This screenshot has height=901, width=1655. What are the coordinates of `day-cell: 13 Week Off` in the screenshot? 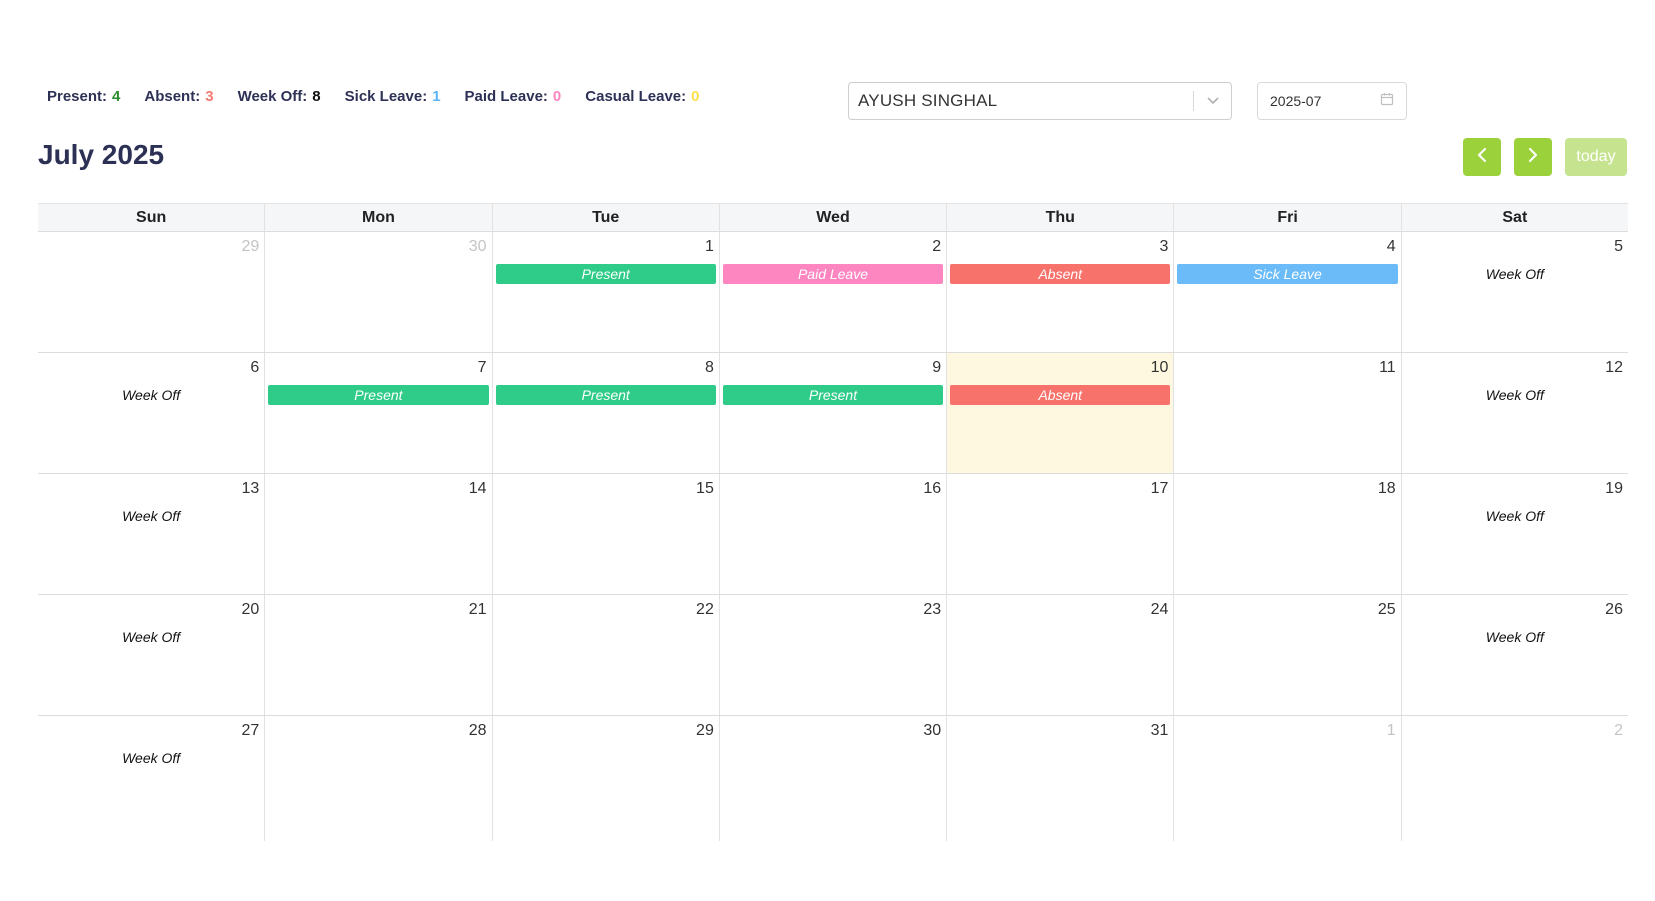 It's located at (151, 534).